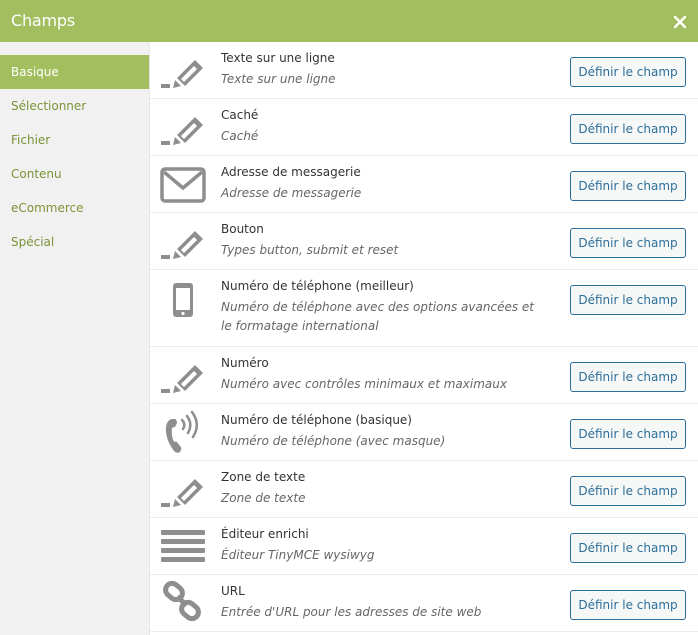 The image size is (698, 635). What do you see at coordinates (242, 229) in the screenshot?
I see `field-name: Bouton` at bounding box center [242, 229].